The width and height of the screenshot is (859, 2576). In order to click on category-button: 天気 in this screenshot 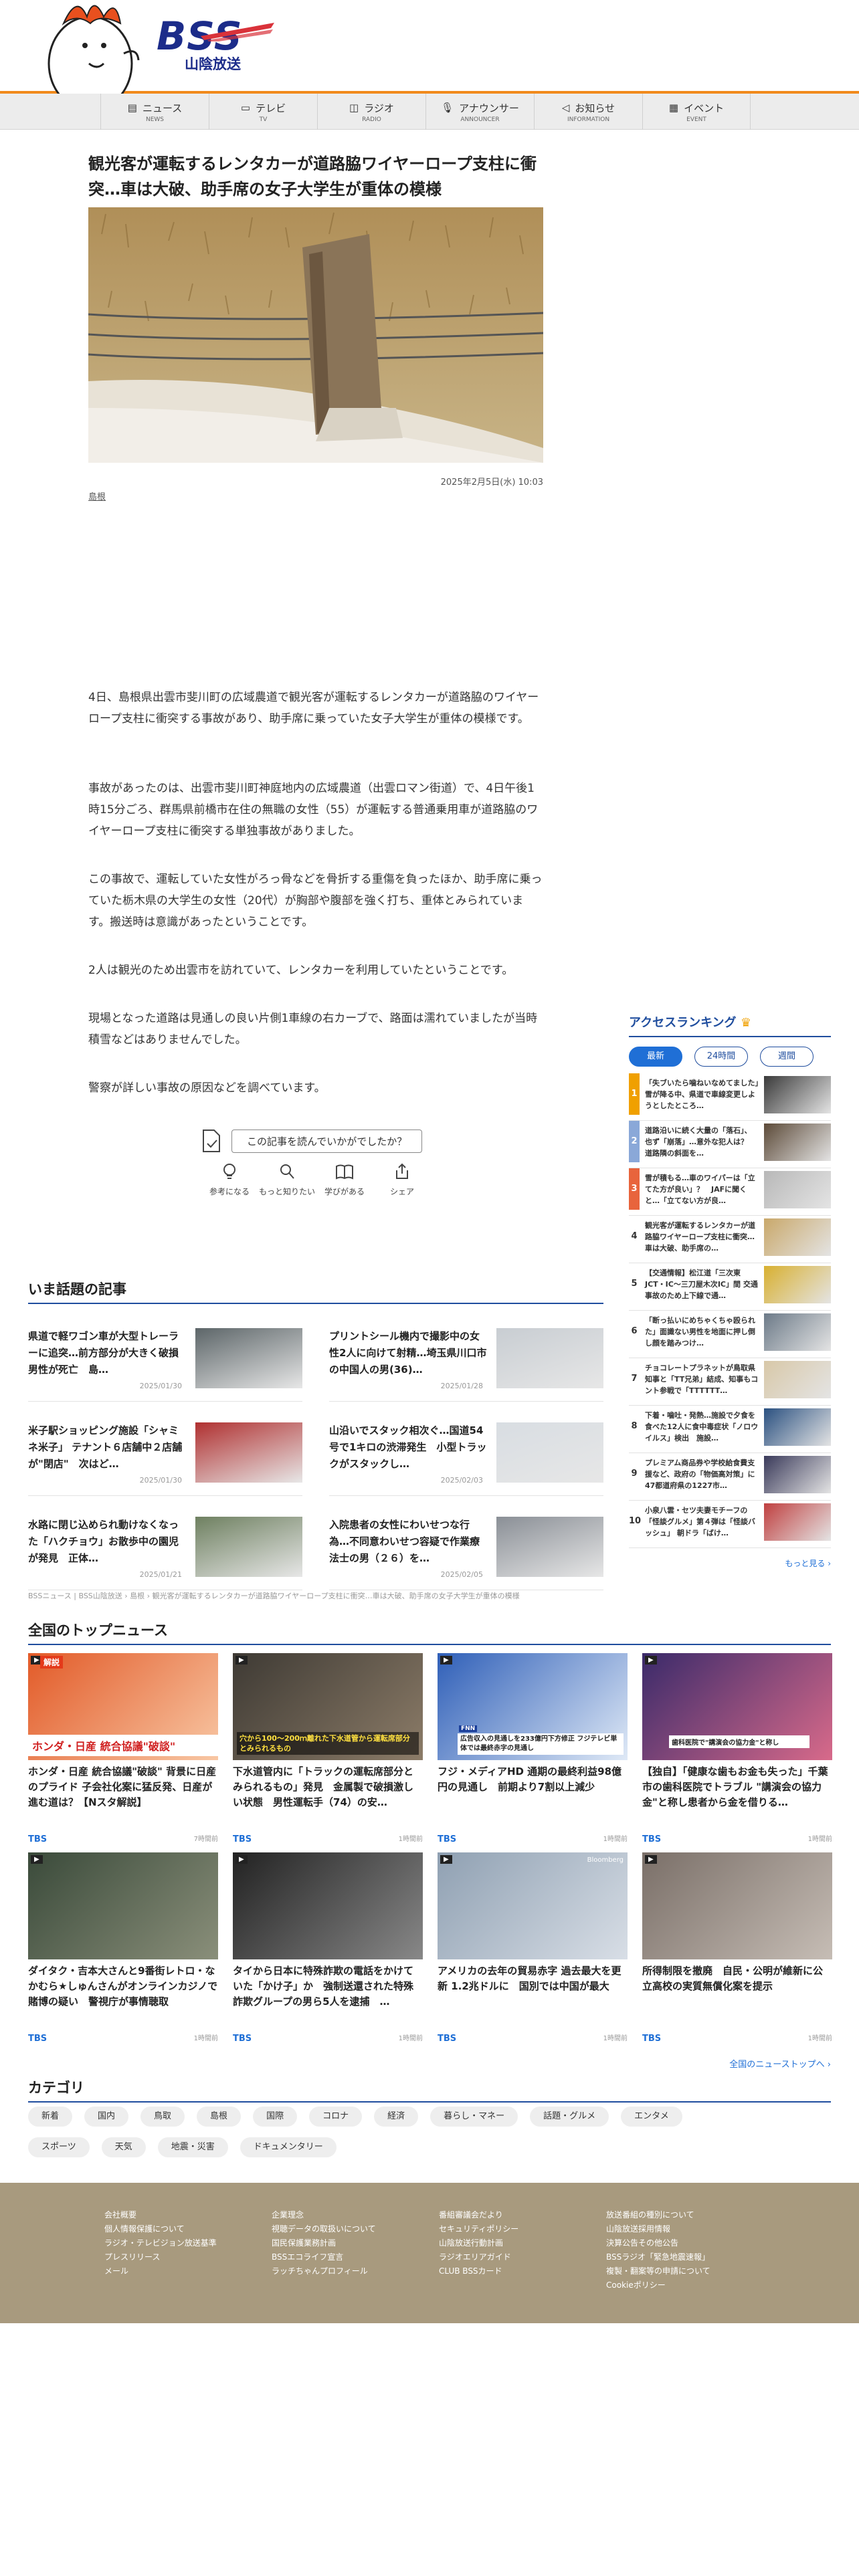, I will do `click(124, 2147)`.